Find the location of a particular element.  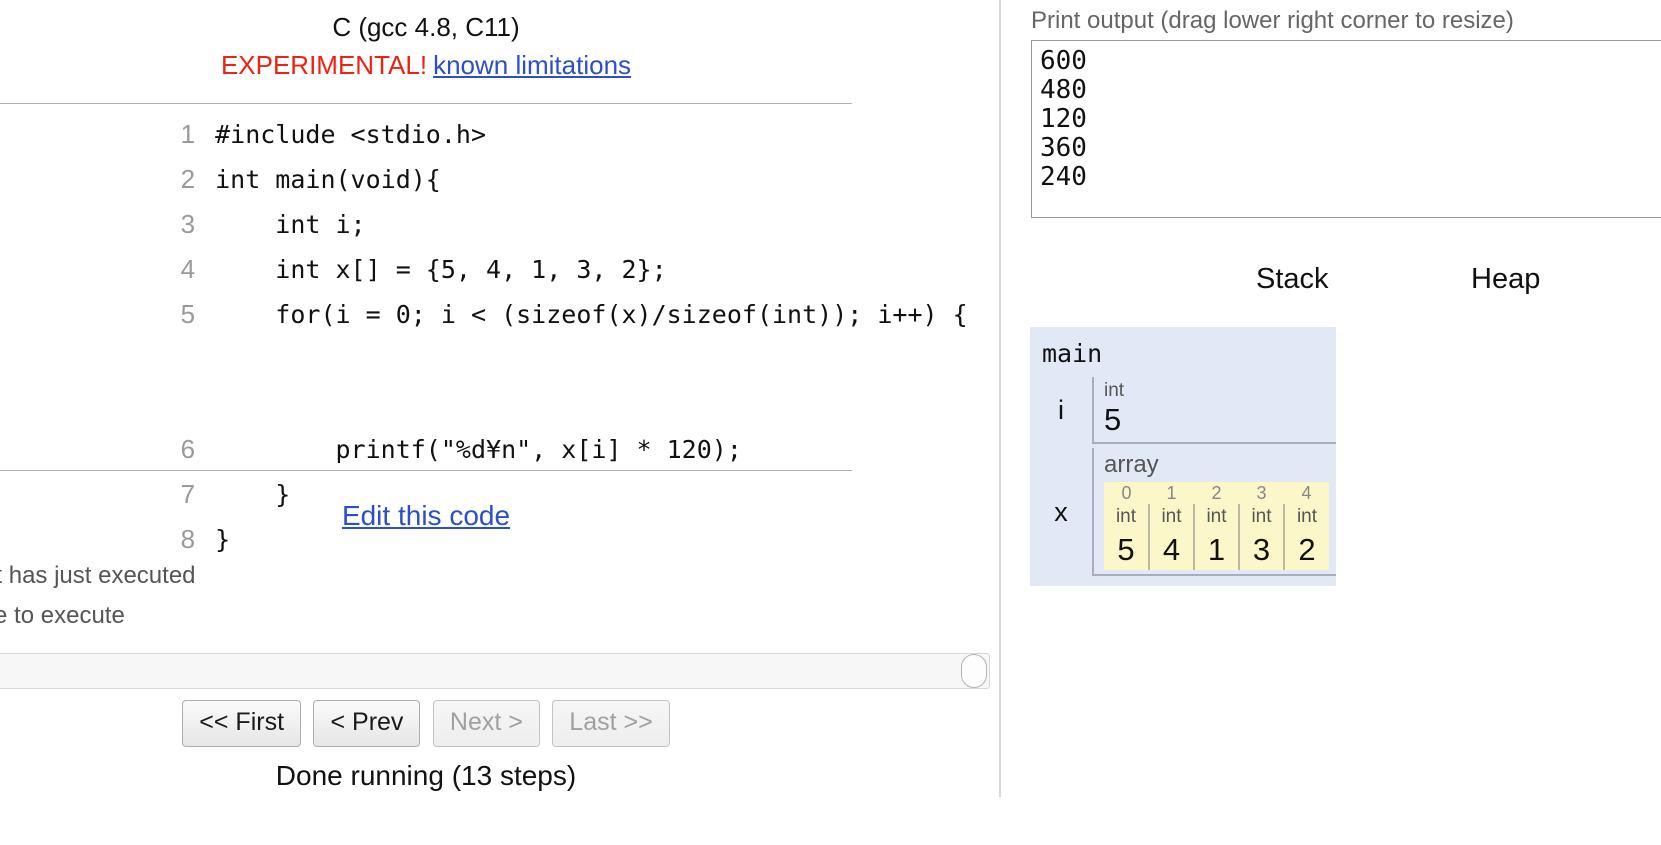

step-navigation-buttons: << First < Prev Next > Last >> is located at coordinates (426, 723).